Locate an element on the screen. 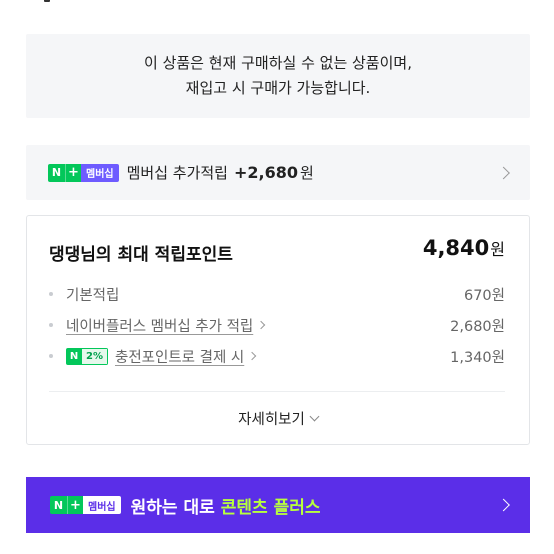  membership-extra-points-row: N + 멤버십 멤버십 추가적립 +2,680 원 is located at coordinates (278, 172).